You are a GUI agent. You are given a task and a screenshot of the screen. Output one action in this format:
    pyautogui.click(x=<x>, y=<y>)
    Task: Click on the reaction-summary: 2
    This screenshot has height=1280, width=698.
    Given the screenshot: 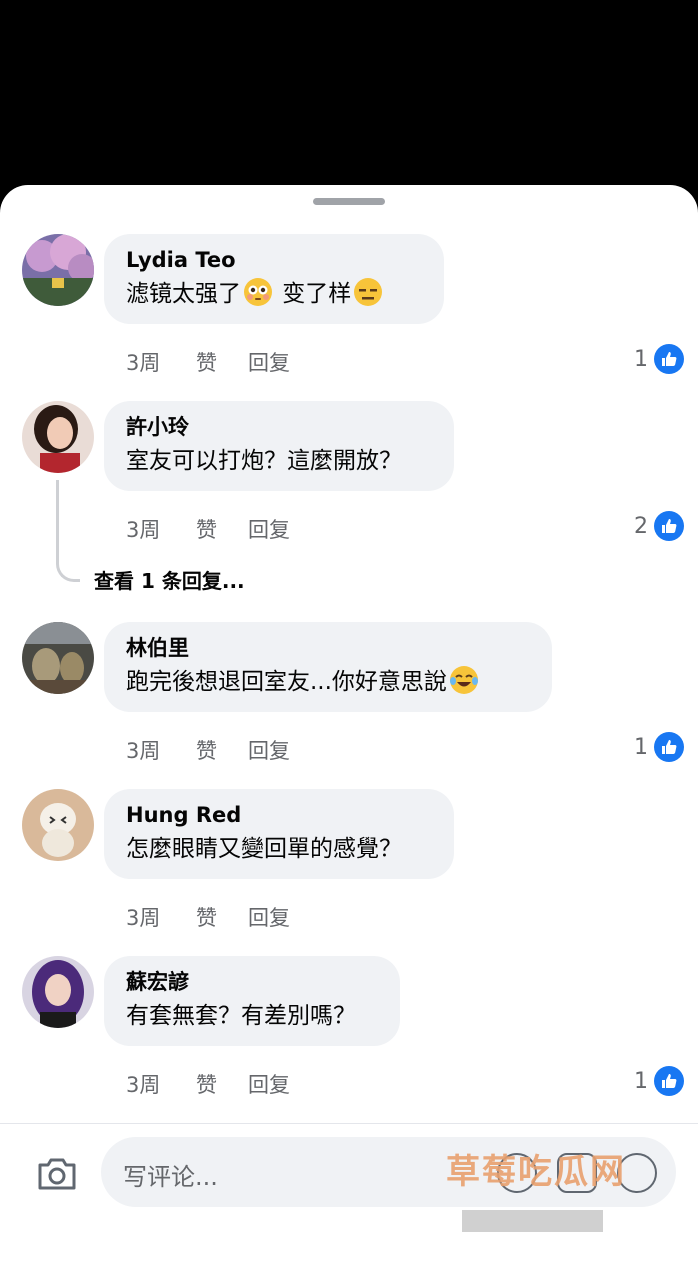 What is the action you would take?
    pyautogui.click(x=659, y=526)
    